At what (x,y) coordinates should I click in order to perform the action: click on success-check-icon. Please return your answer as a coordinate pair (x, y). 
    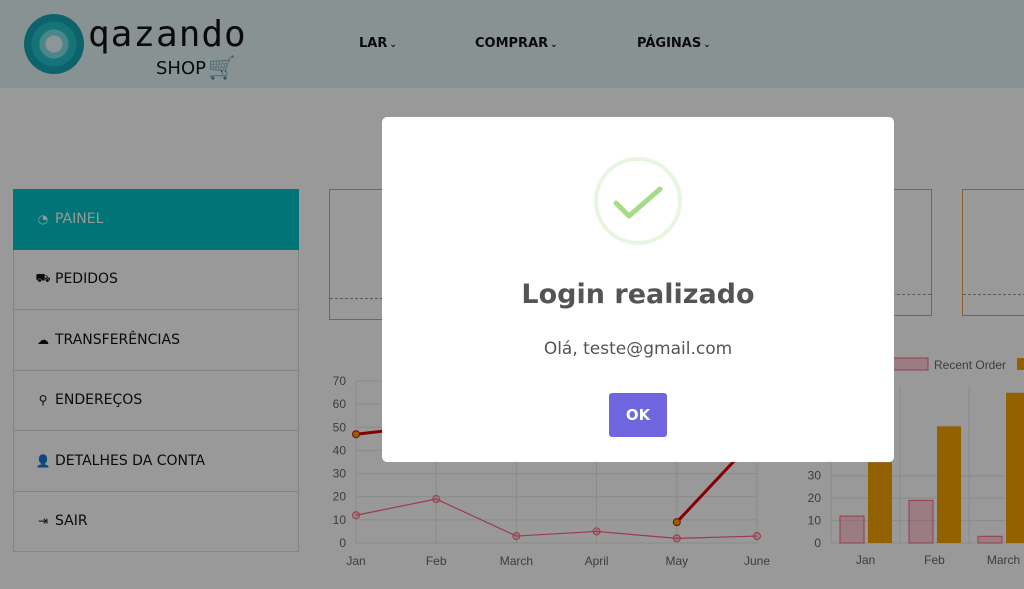
    Looking at the image, I should click on (638, 201).